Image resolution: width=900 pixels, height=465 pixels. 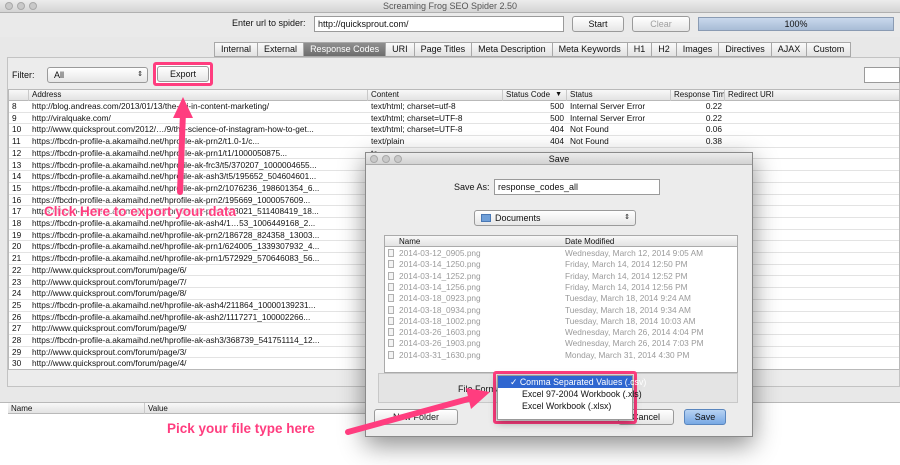 What do you see at coordinates (183, 107) in the screenshot?
I see `export-arrowhead-icon` at bounding box center [183, 107].